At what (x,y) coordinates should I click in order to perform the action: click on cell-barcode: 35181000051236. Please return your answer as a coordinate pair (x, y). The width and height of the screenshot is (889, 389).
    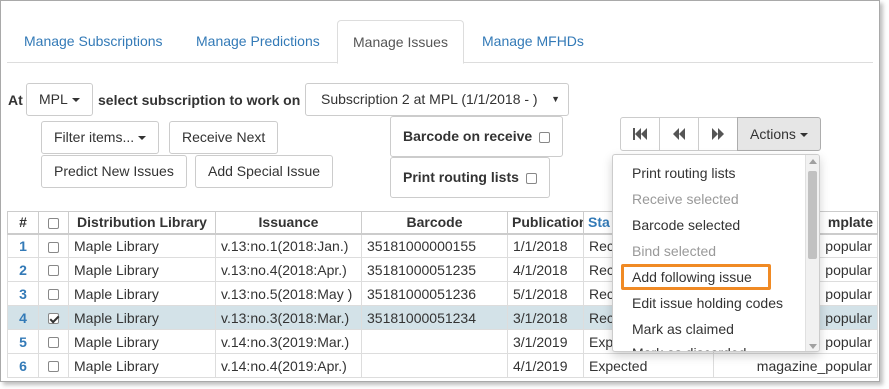
    Looking at the image, I should click on (434, 293).